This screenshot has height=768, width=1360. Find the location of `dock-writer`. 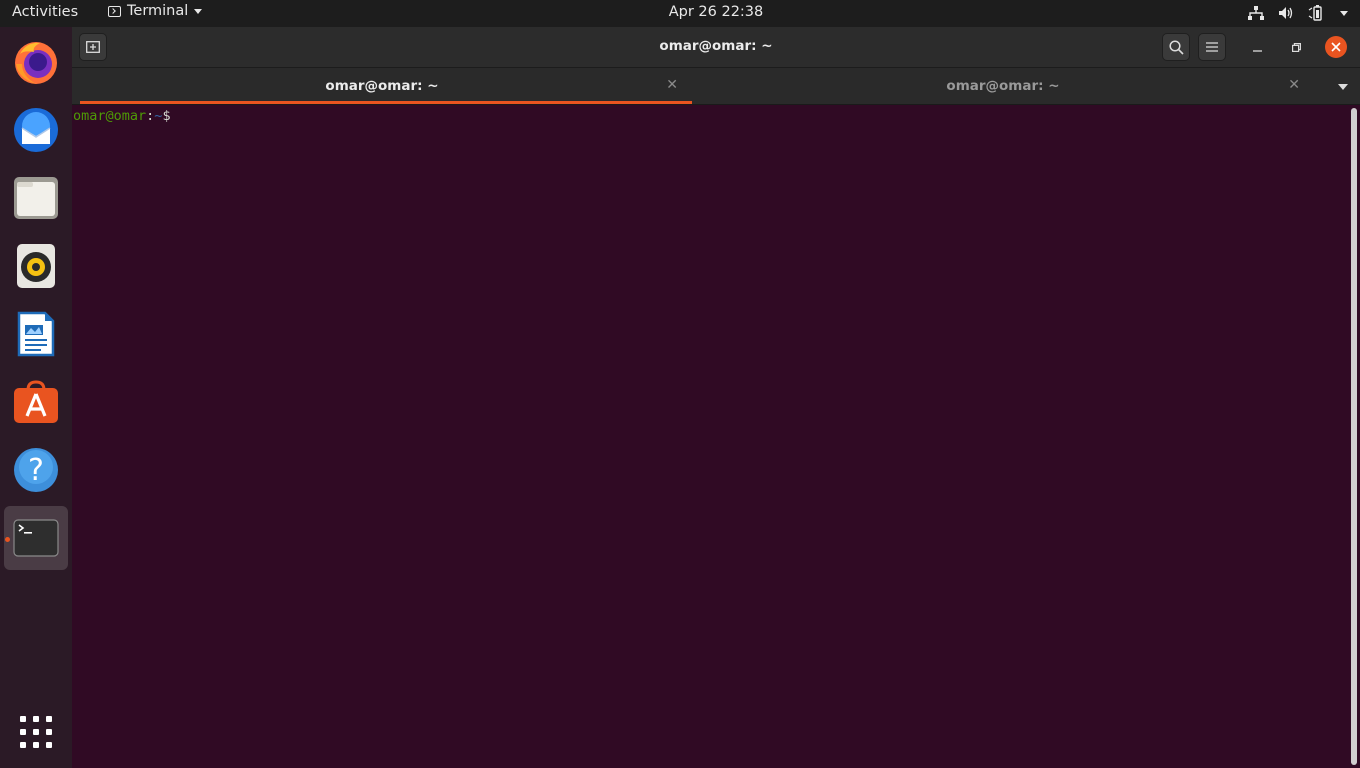

dock-writer is located at coordinates (36, 334).